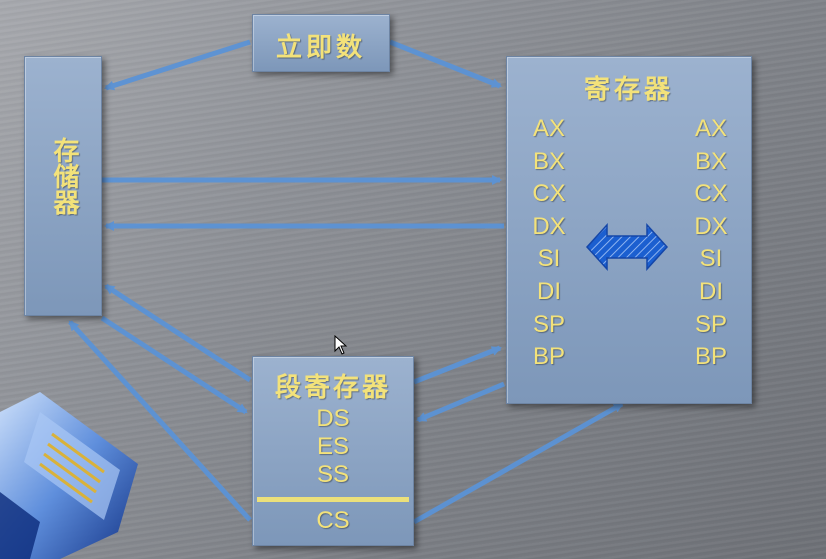 This screenshot has height=559, width=826. What do you see at coordinates (549, 291) in the screenshot?
I see `register-left-di: DI` at bounding box center [549, 291].